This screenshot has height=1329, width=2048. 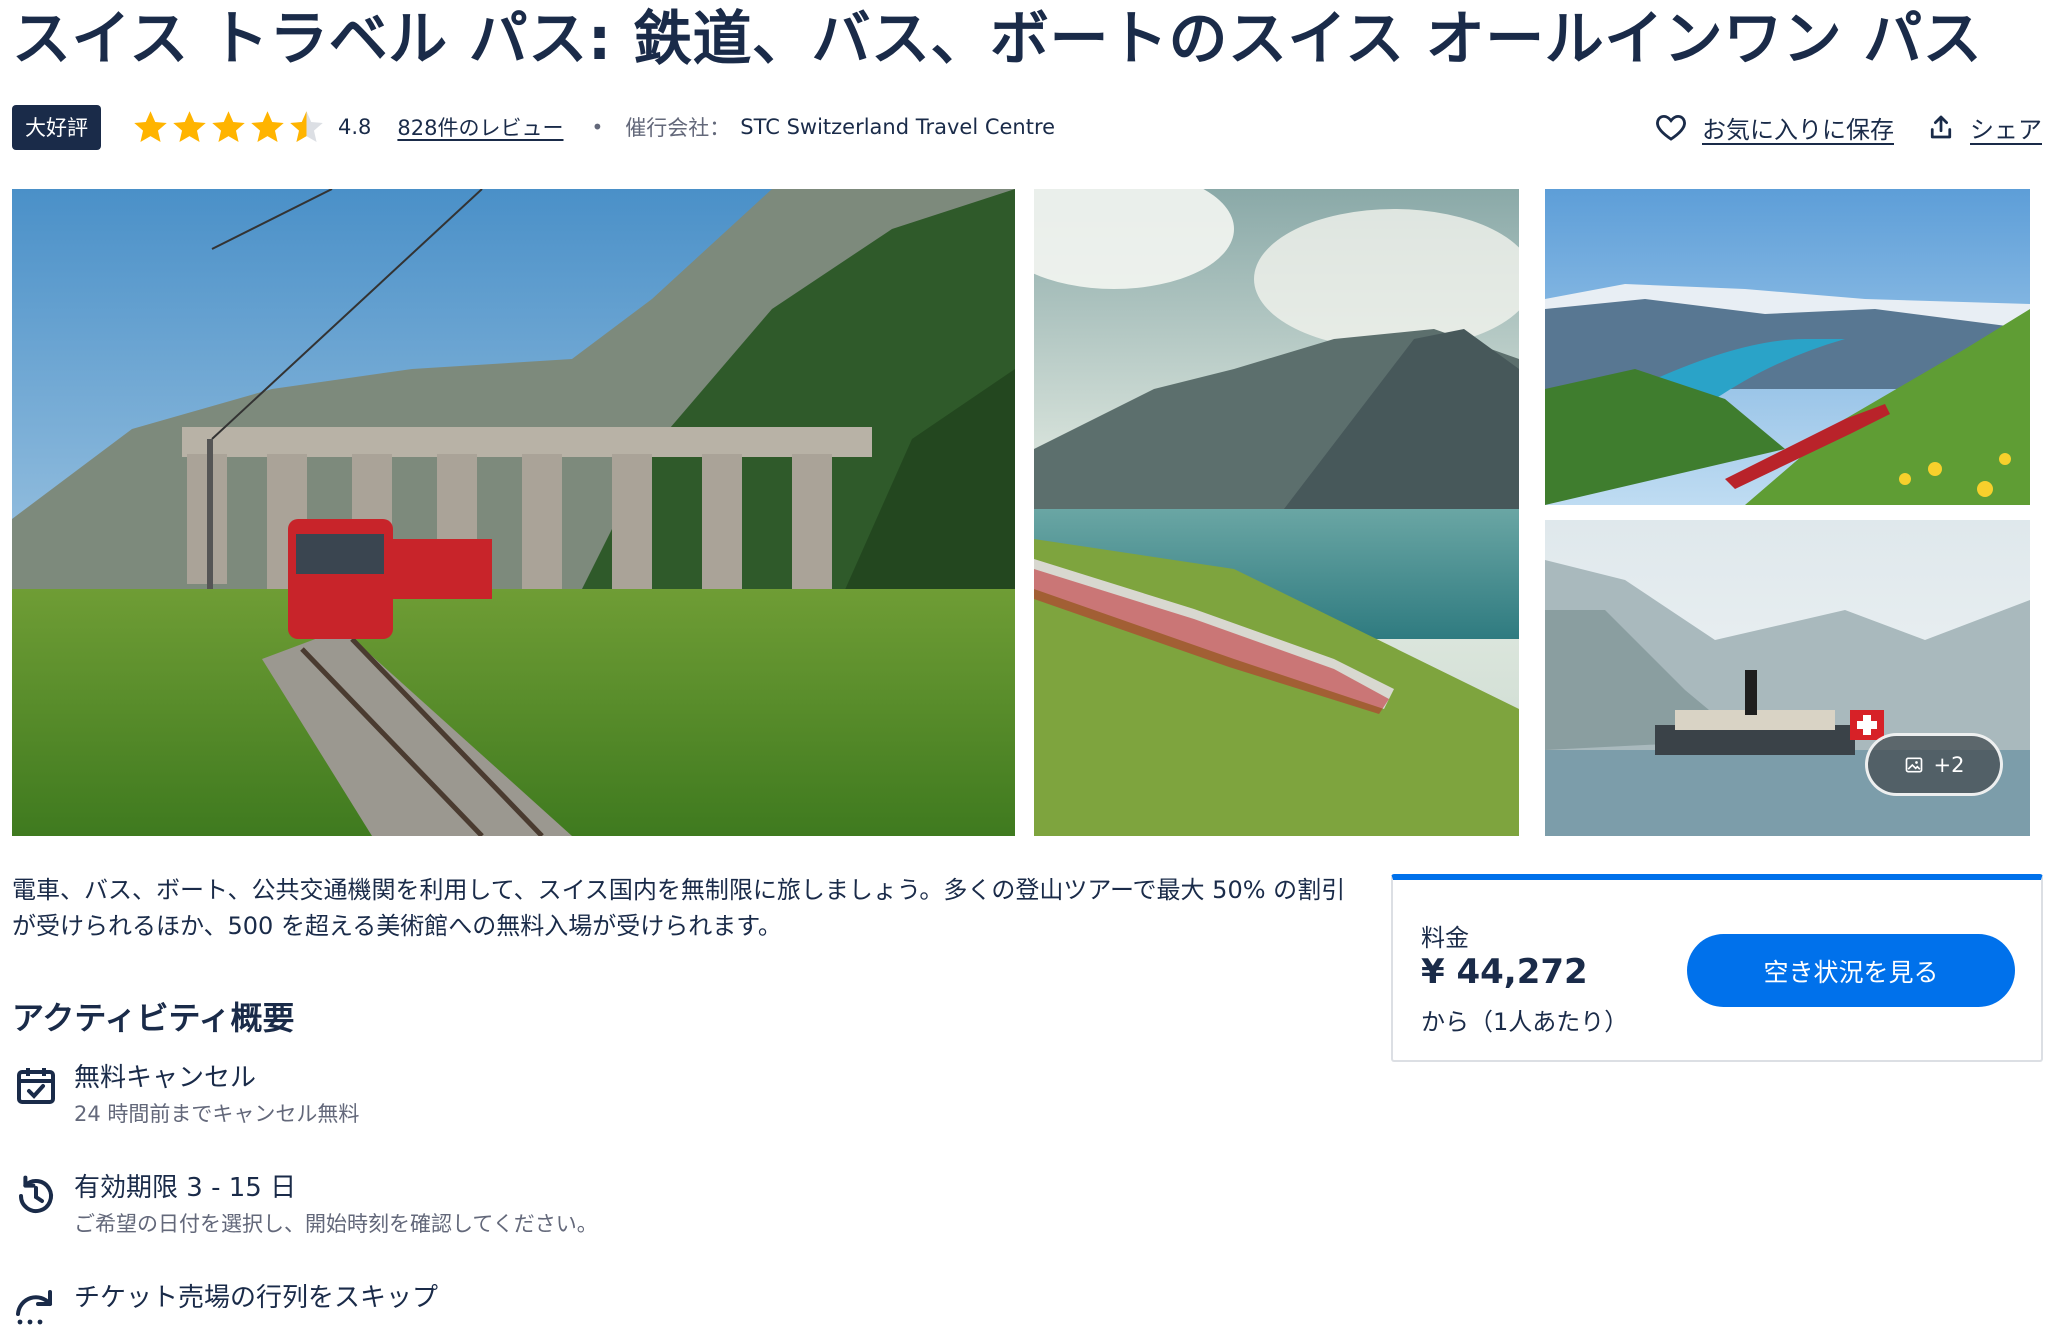 I want to click on popular-badge: 大好評, so click(x=56, y=127).